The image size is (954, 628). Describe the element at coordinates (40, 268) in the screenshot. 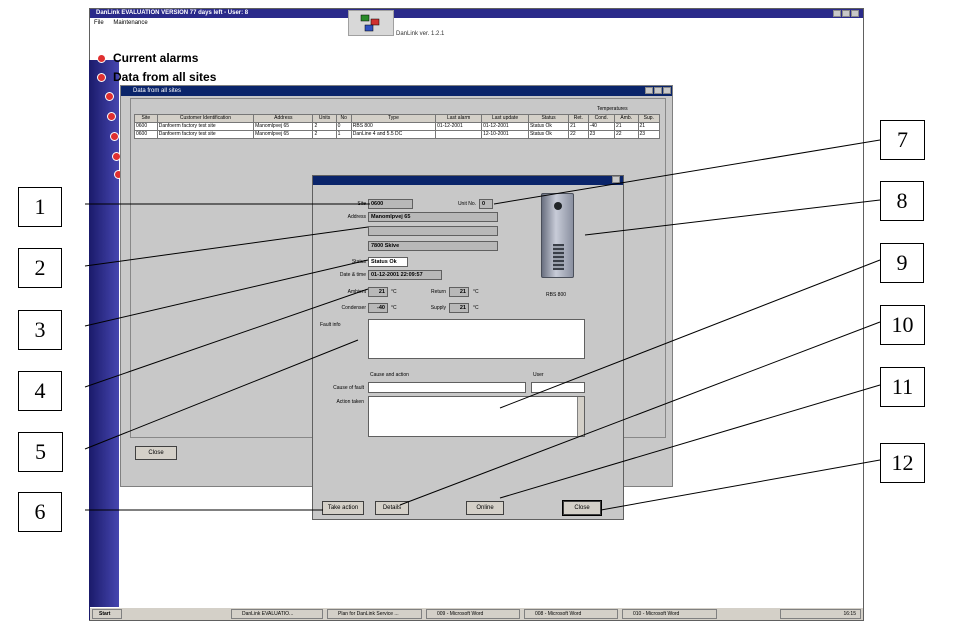

I see `callout-2: 2` at that location.